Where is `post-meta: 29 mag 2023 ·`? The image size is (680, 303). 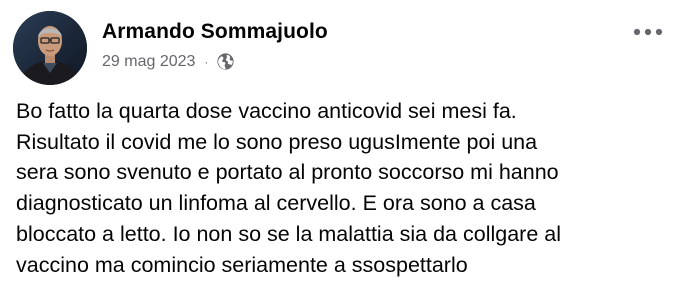 post-meta: 29 mag 2023 · is located at coordinates (168, 61).